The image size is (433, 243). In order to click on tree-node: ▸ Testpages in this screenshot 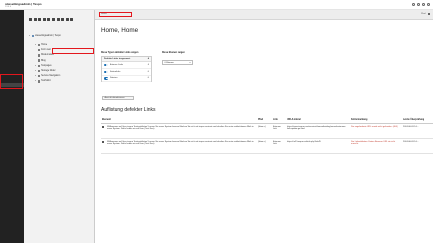, I will do `click(43, 66)`.